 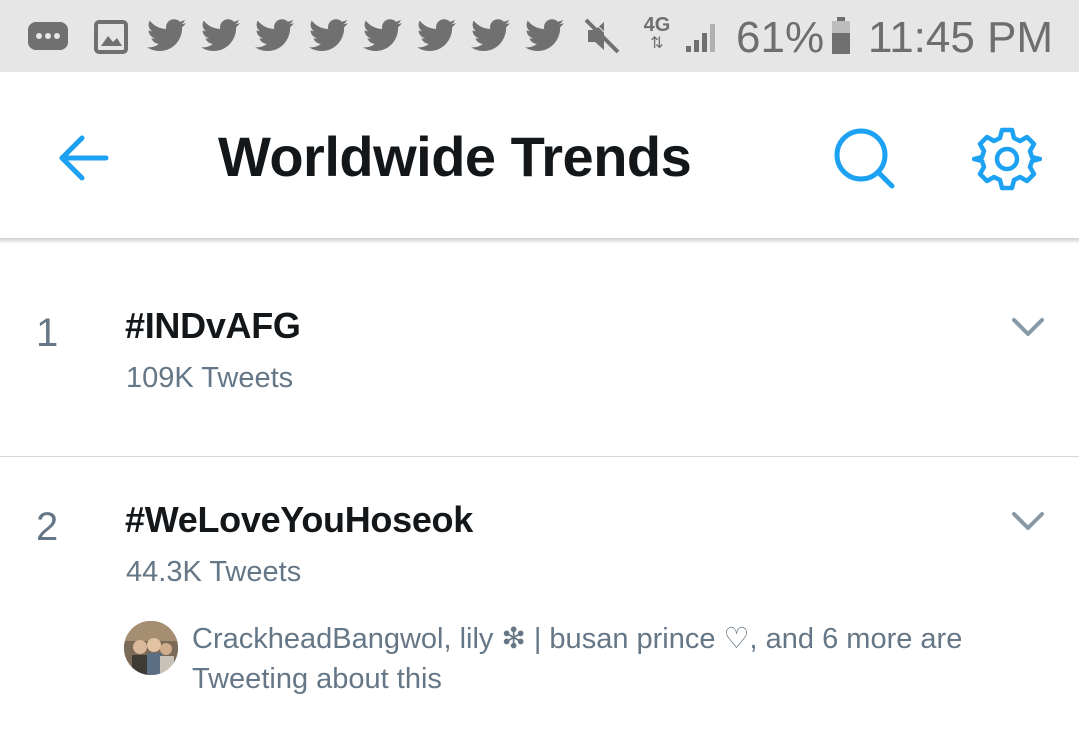 I want to click on divider, so click(x=539, y=456).